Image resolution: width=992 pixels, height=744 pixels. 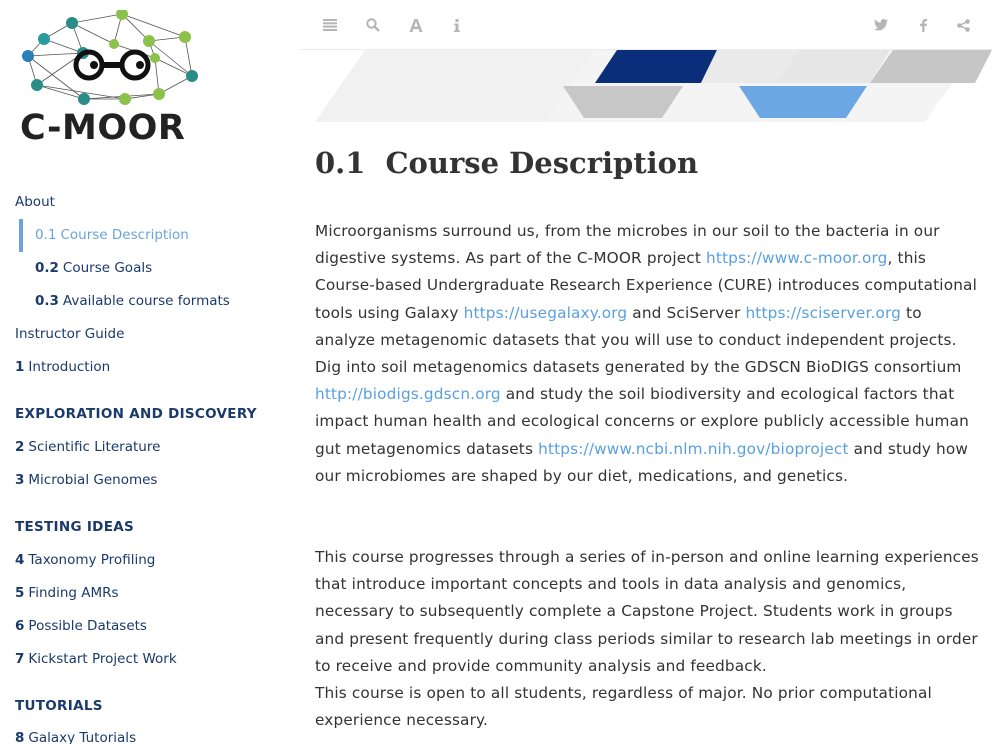 I want to click on sidebar-item-galaxy-tutorials: 8 Galaxy Tutorials, so click(x=75, y=737).